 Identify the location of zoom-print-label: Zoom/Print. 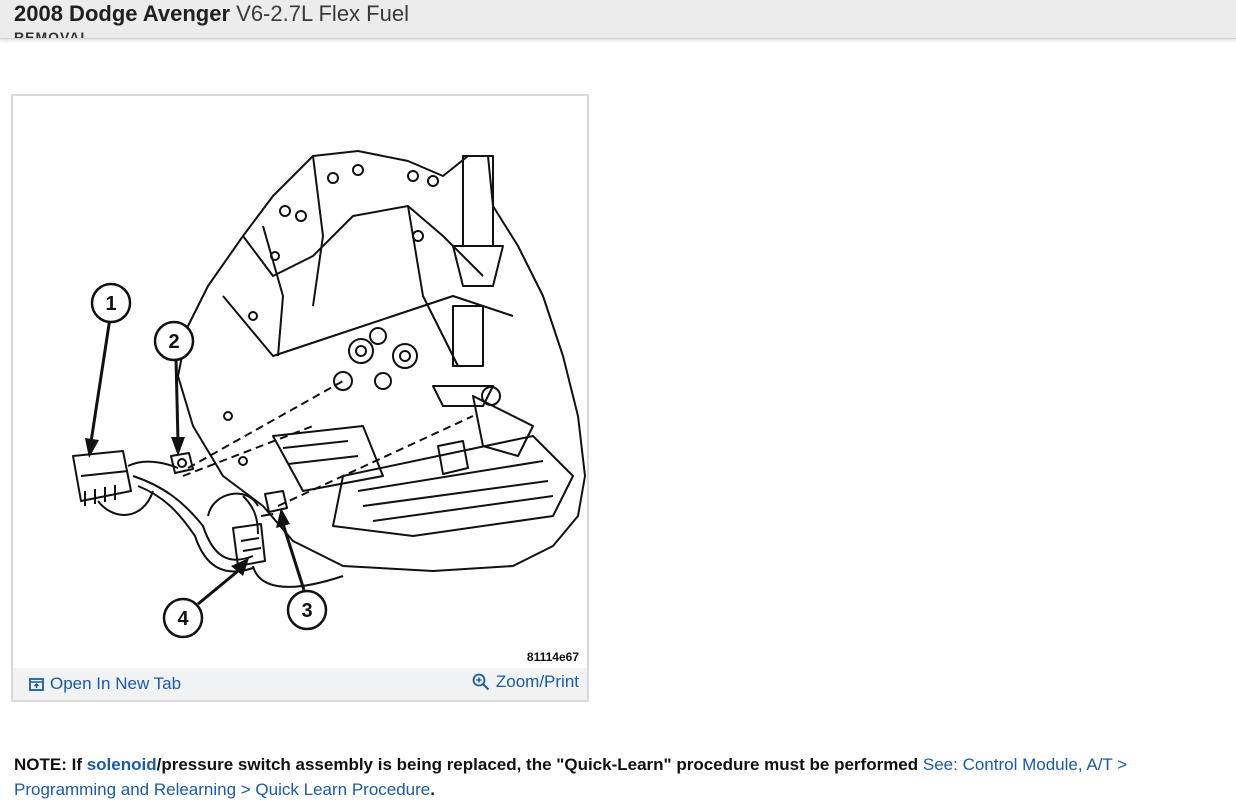
(537, 681).